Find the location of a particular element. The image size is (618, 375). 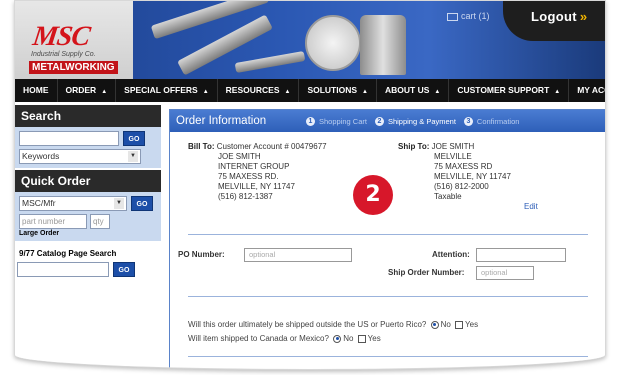

logout-label: Logout is located at coordinates (554, 16).